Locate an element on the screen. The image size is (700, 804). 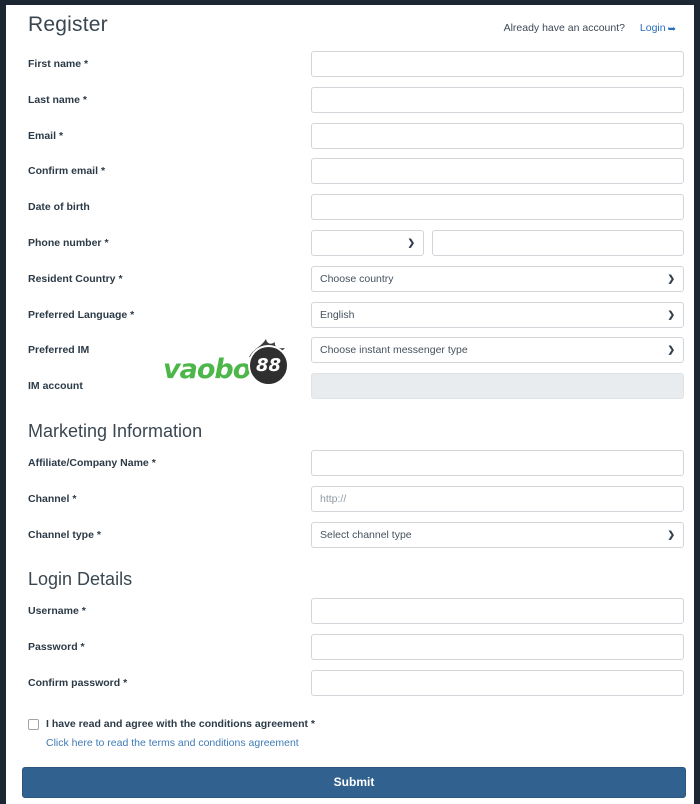
login-details-heading: Login Details is located at coordinates (80, 579).